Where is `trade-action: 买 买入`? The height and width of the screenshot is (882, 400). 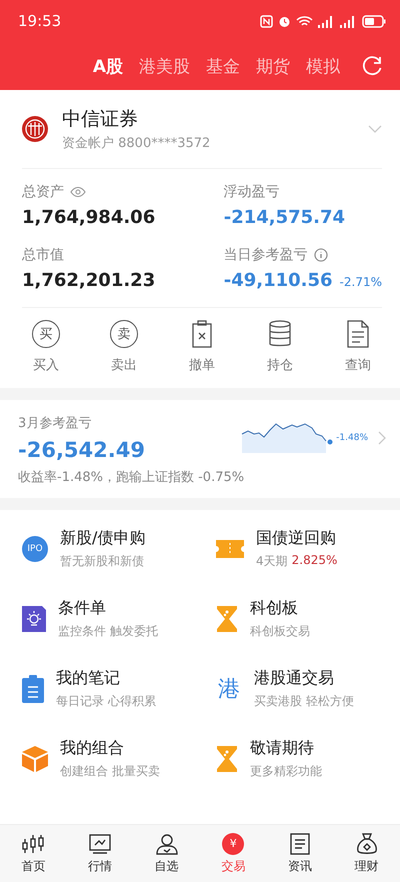 trade-action: 买 买入 is located at coordinates (46, 347).